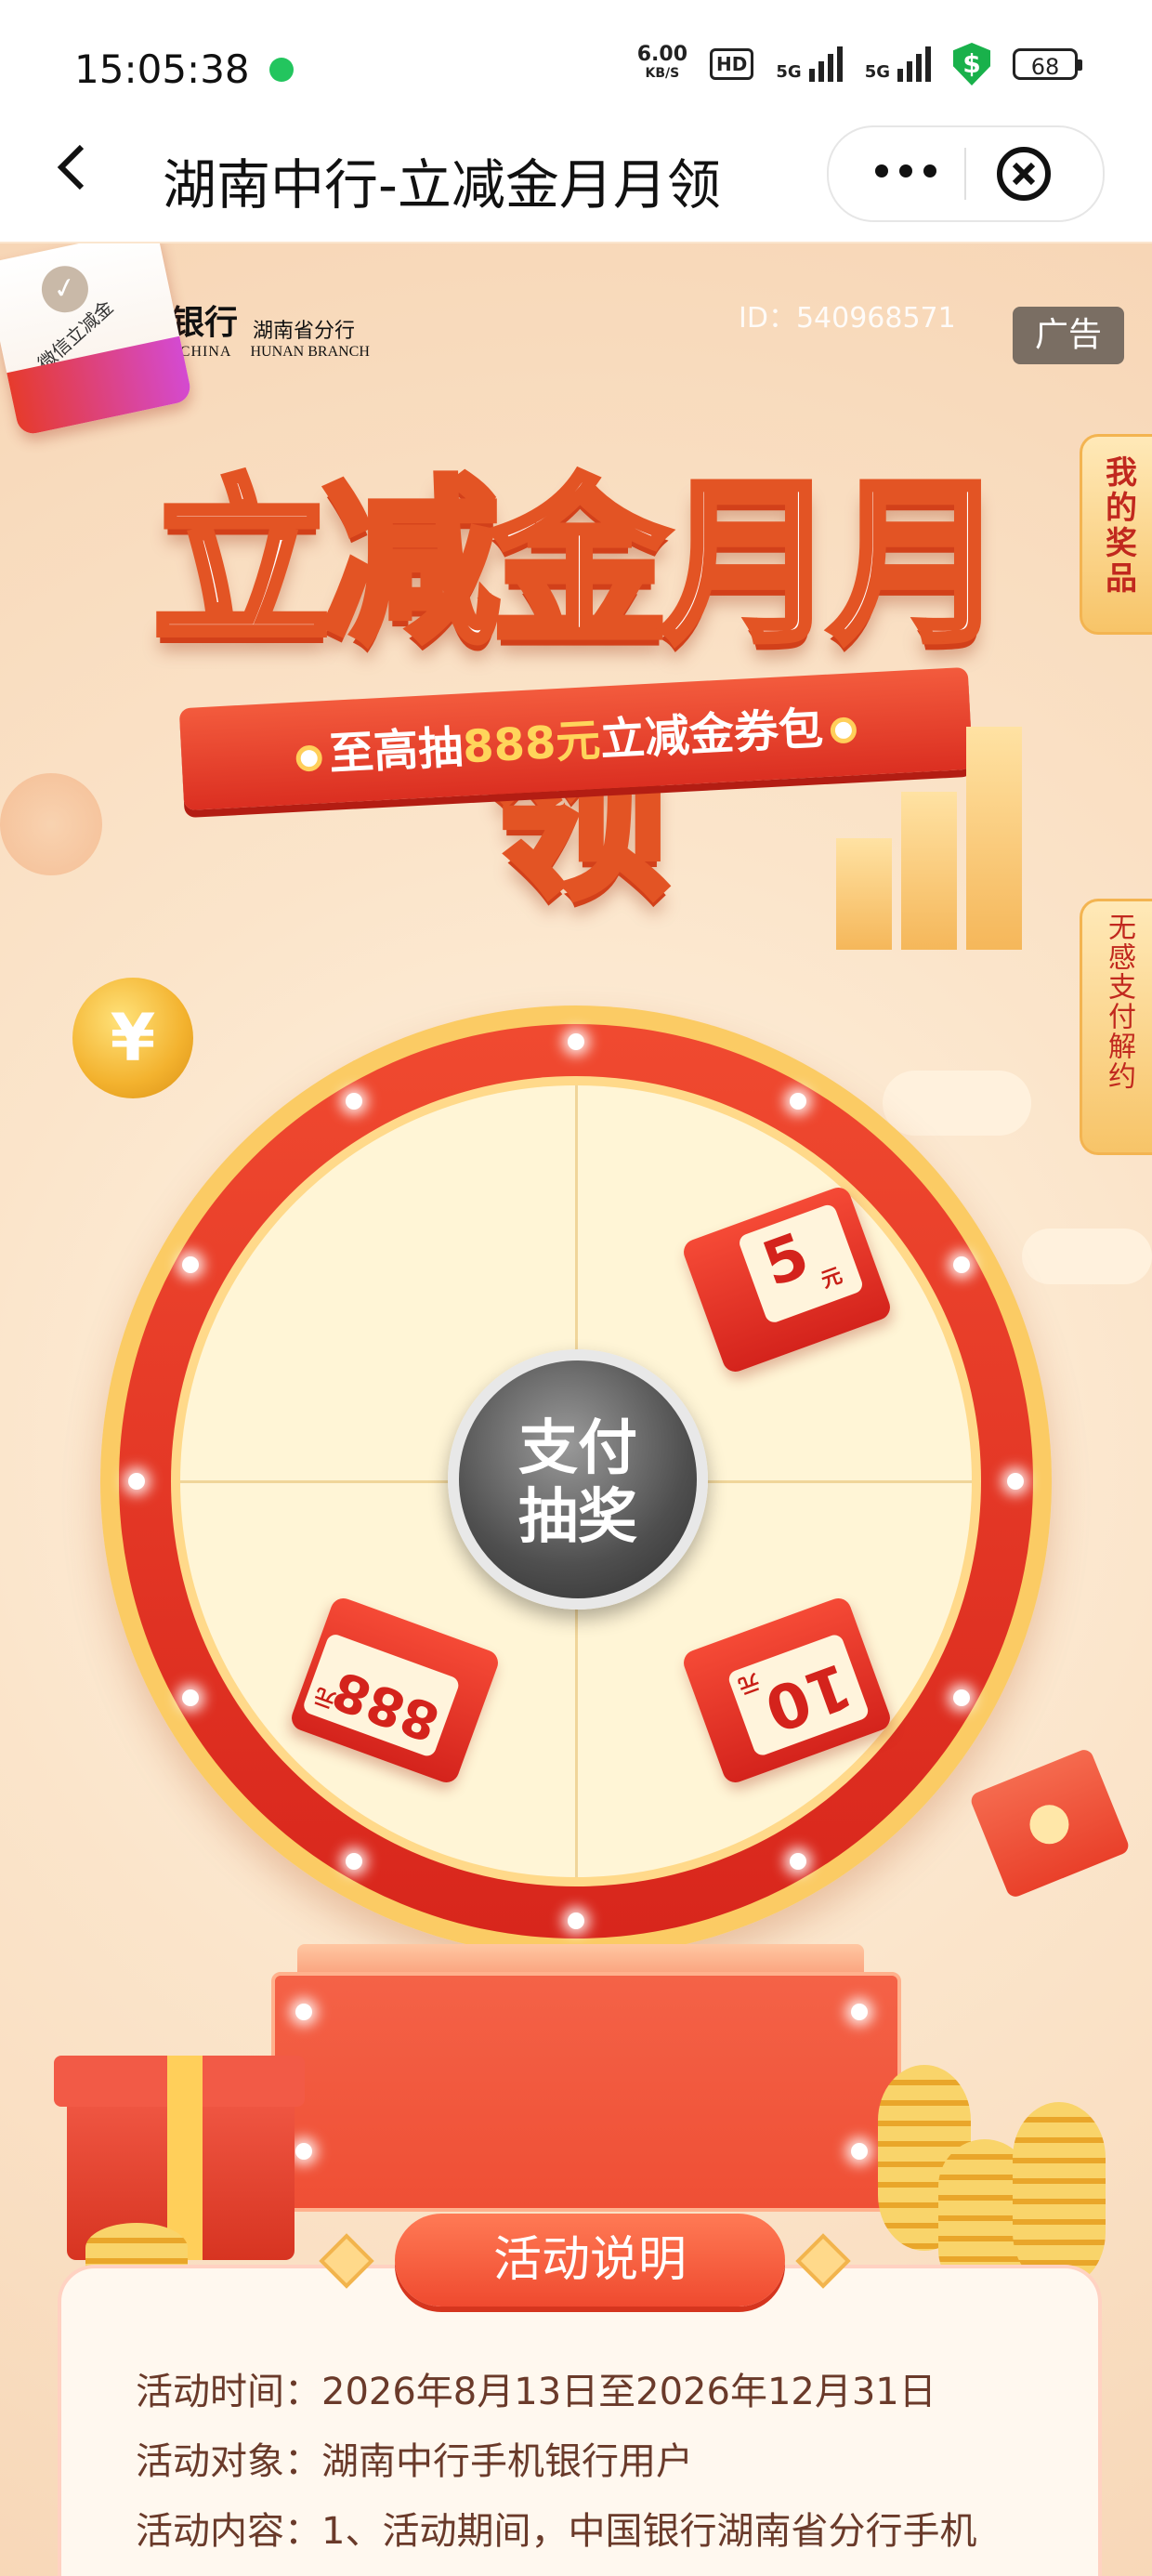 The width and height of the screenshot is (1152, 2576). Describe the element at coordinates (749, 1683) in the screenshot. I see `prize-10-unit: 元` at that location.